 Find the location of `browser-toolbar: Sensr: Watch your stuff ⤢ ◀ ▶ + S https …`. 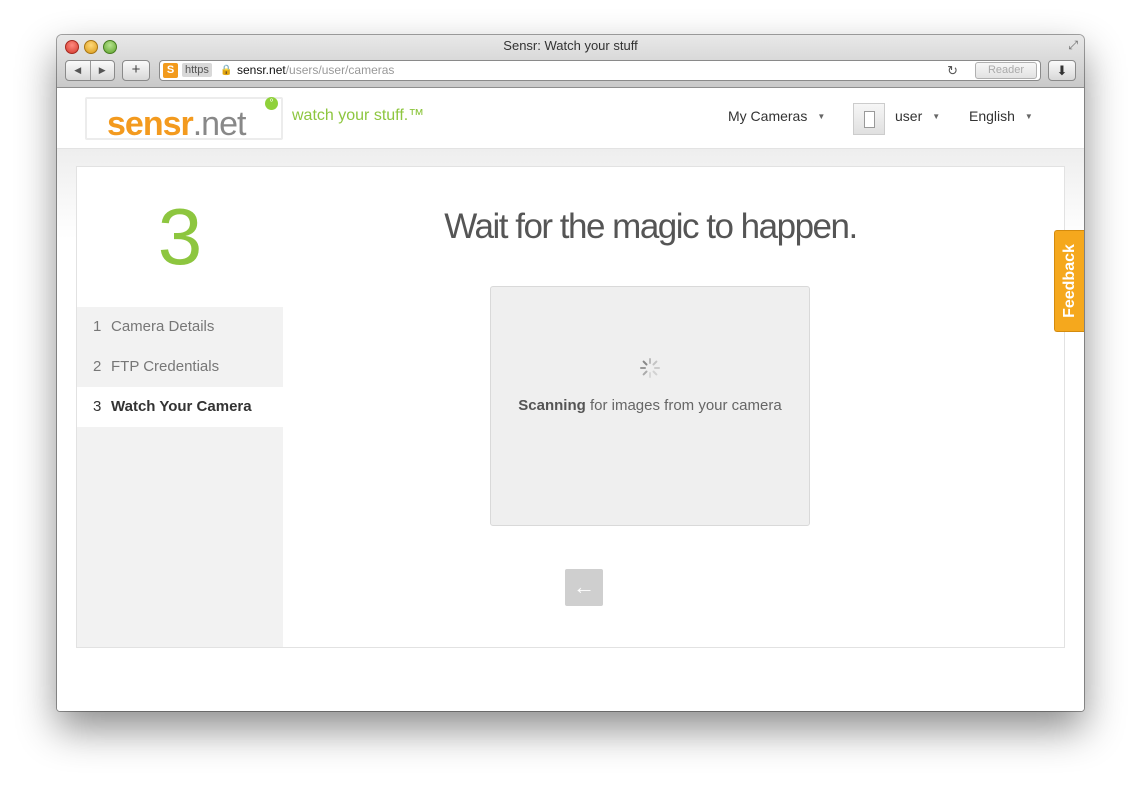

browser-toolbar: Sensr: Watch your stuff ⤢ ◀ ▶ + S https … is located at coordinates (570, 61).